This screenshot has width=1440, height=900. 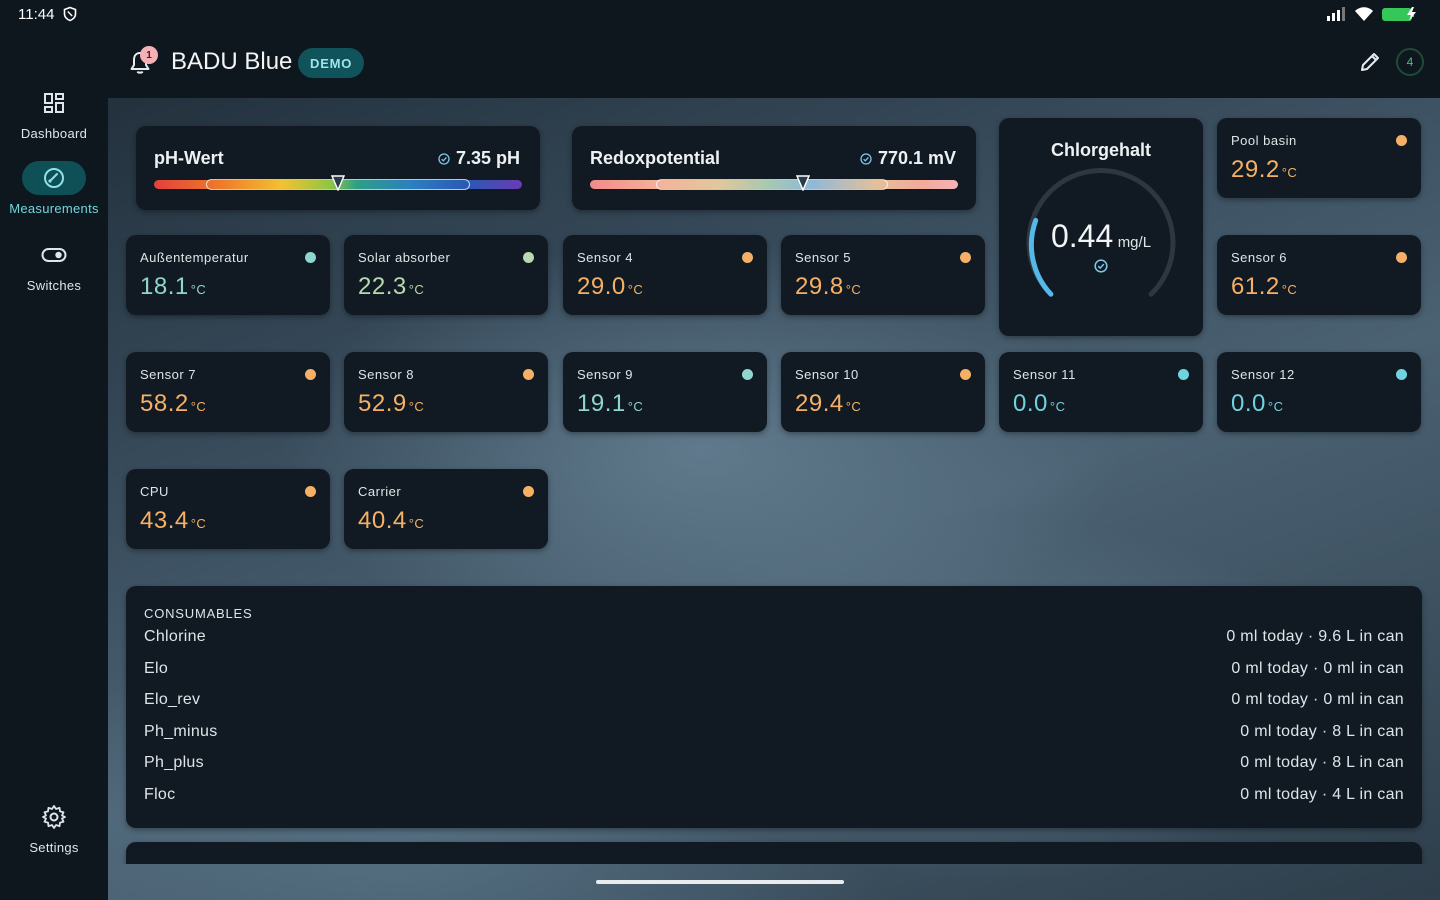 What do you see at coordinates (665, 275) in the screenshot?
I see `sensor-card-sensor-4: Sensor 4 29.0 °C` at bounding box center [665, 275].